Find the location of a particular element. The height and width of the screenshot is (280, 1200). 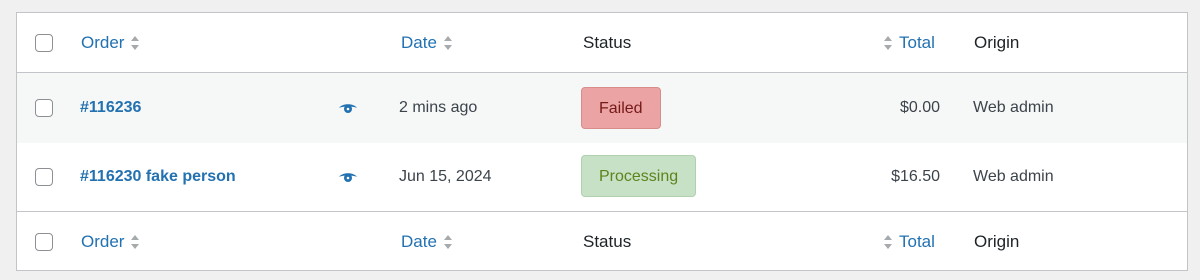

column-header-total: Total is located at coordinates (909, 43).